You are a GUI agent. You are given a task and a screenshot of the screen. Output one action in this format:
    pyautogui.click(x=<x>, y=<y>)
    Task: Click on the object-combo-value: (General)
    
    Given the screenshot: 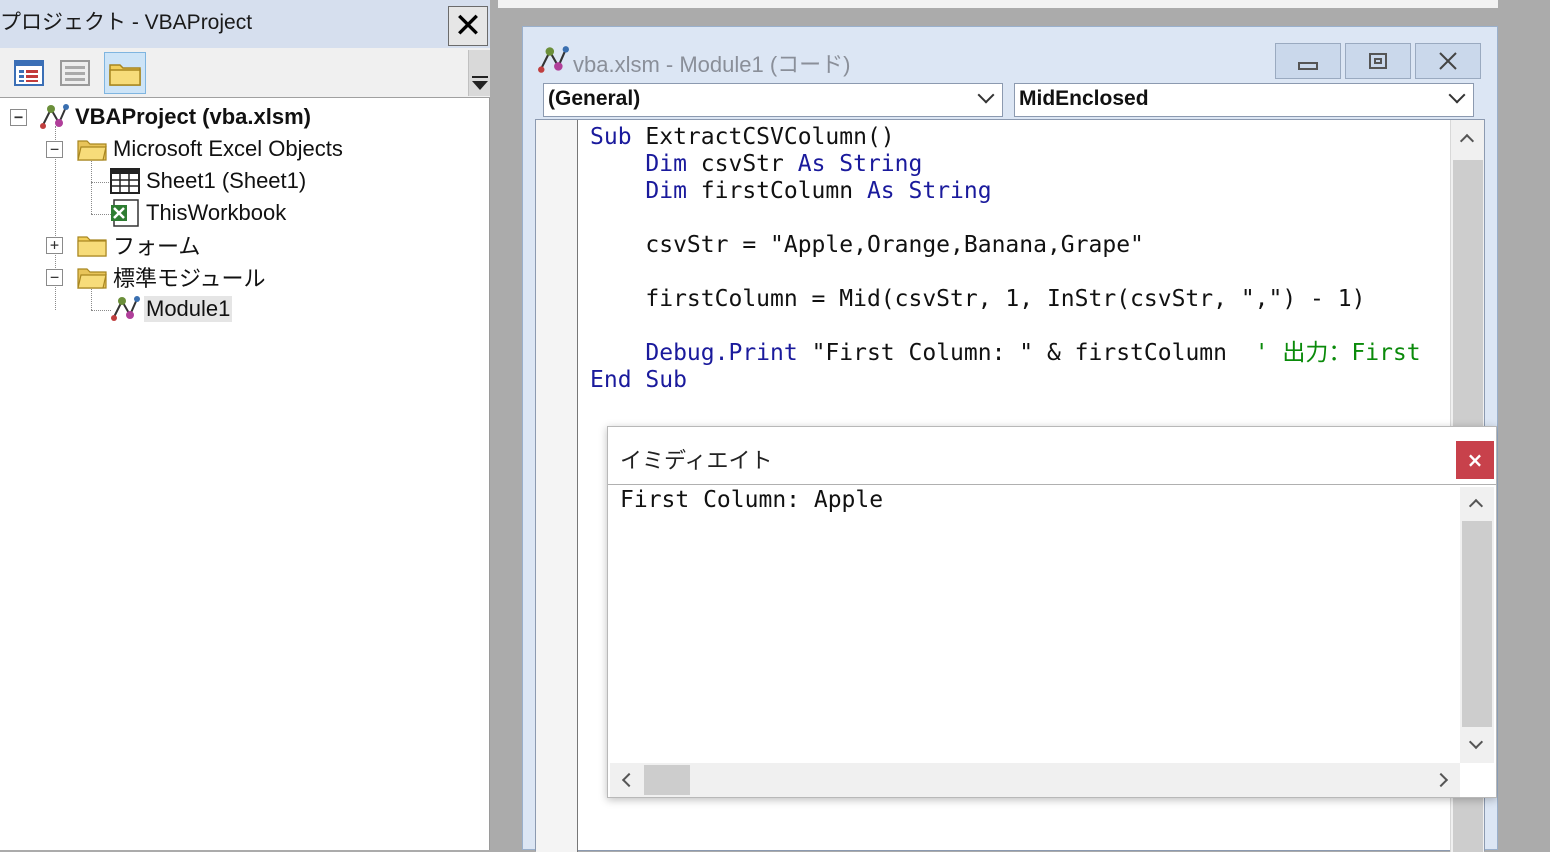 What is the action you would take?
    pyautogui.click(x=594, y=98)
    